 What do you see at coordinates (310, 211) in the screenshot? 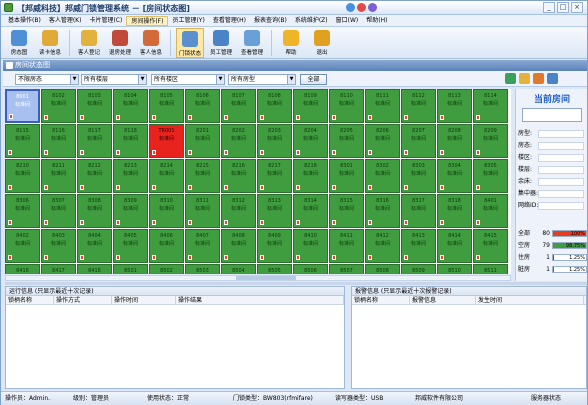
I see `room-tile: 8314 标准间` at bounding box center [310, 211].